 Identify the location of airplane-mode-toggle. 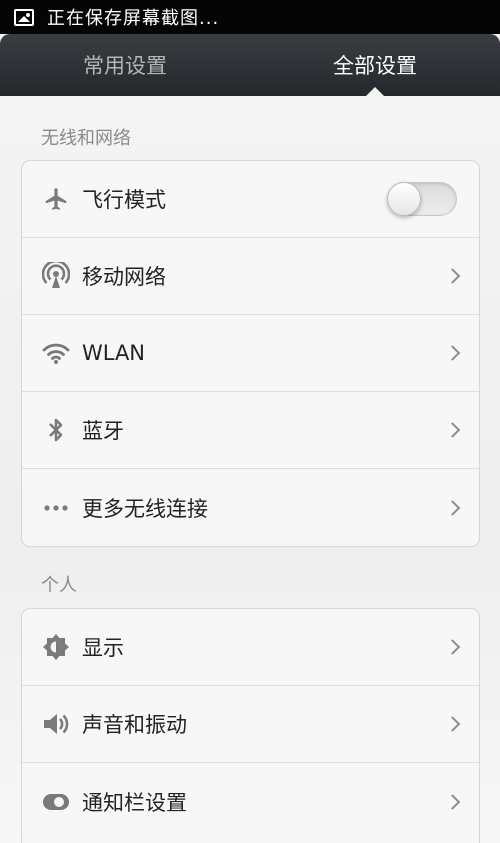
(422, 199).